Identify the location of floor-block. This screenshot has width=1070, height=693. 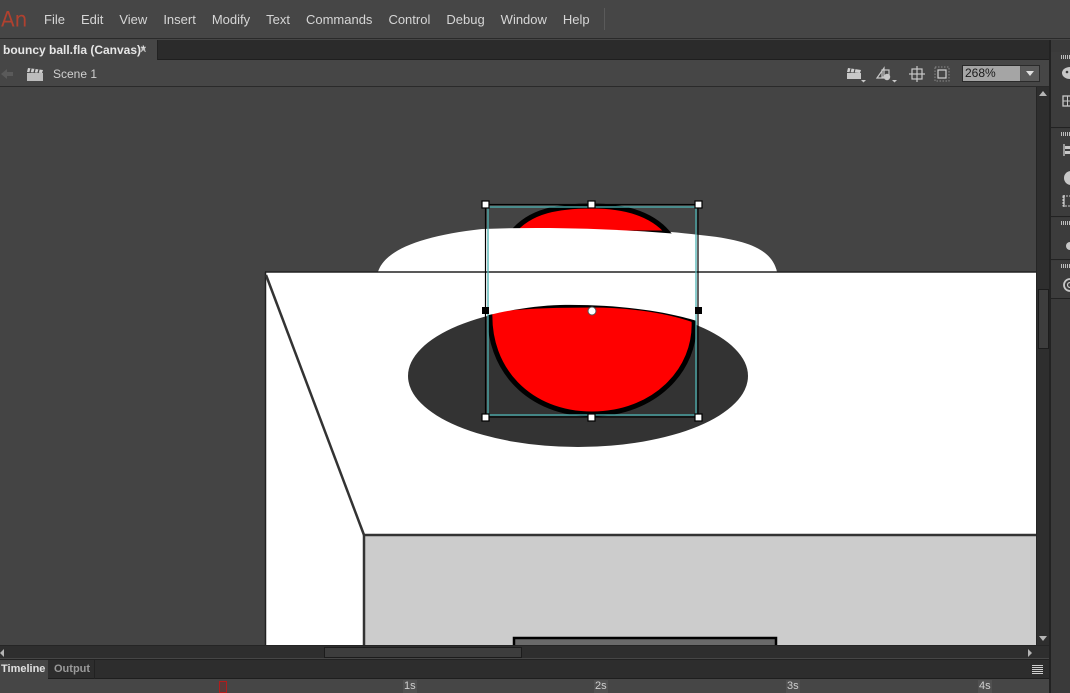
(699, 589).